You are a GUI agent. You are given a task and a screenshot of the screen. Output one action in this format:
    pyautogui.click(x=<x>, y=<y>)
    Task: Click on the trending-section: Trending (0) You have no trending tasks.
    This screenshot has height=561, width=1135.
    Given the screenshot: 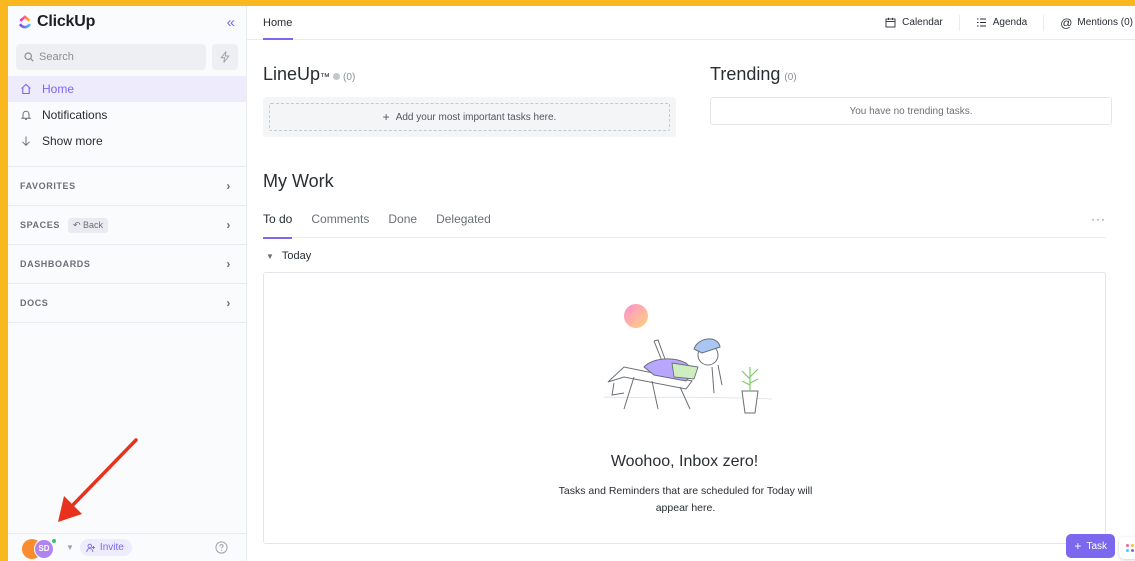 What is the action you would take?
    pyautogui.click(x=911, y=94)
    